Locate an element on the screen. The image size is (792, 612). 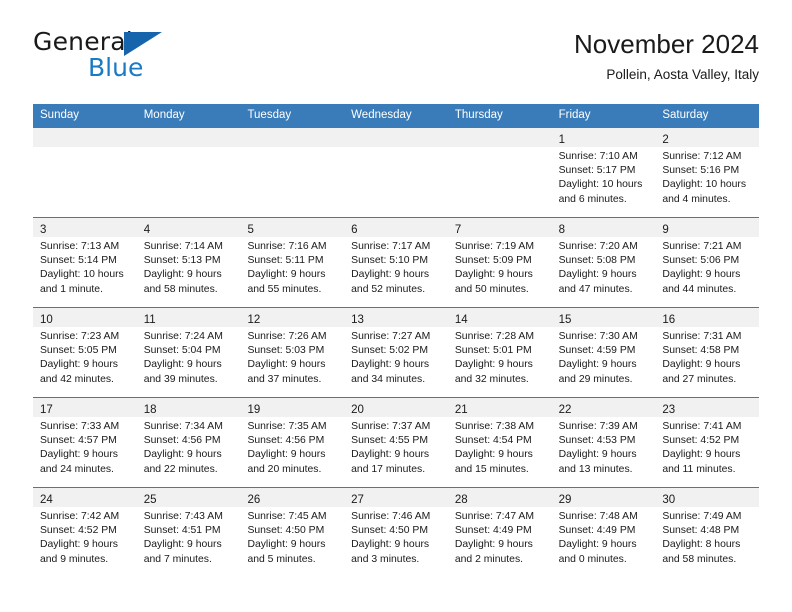
location-subtitle: Pollein, Aosta Valley, Italy is located at coordinates (682, 74).